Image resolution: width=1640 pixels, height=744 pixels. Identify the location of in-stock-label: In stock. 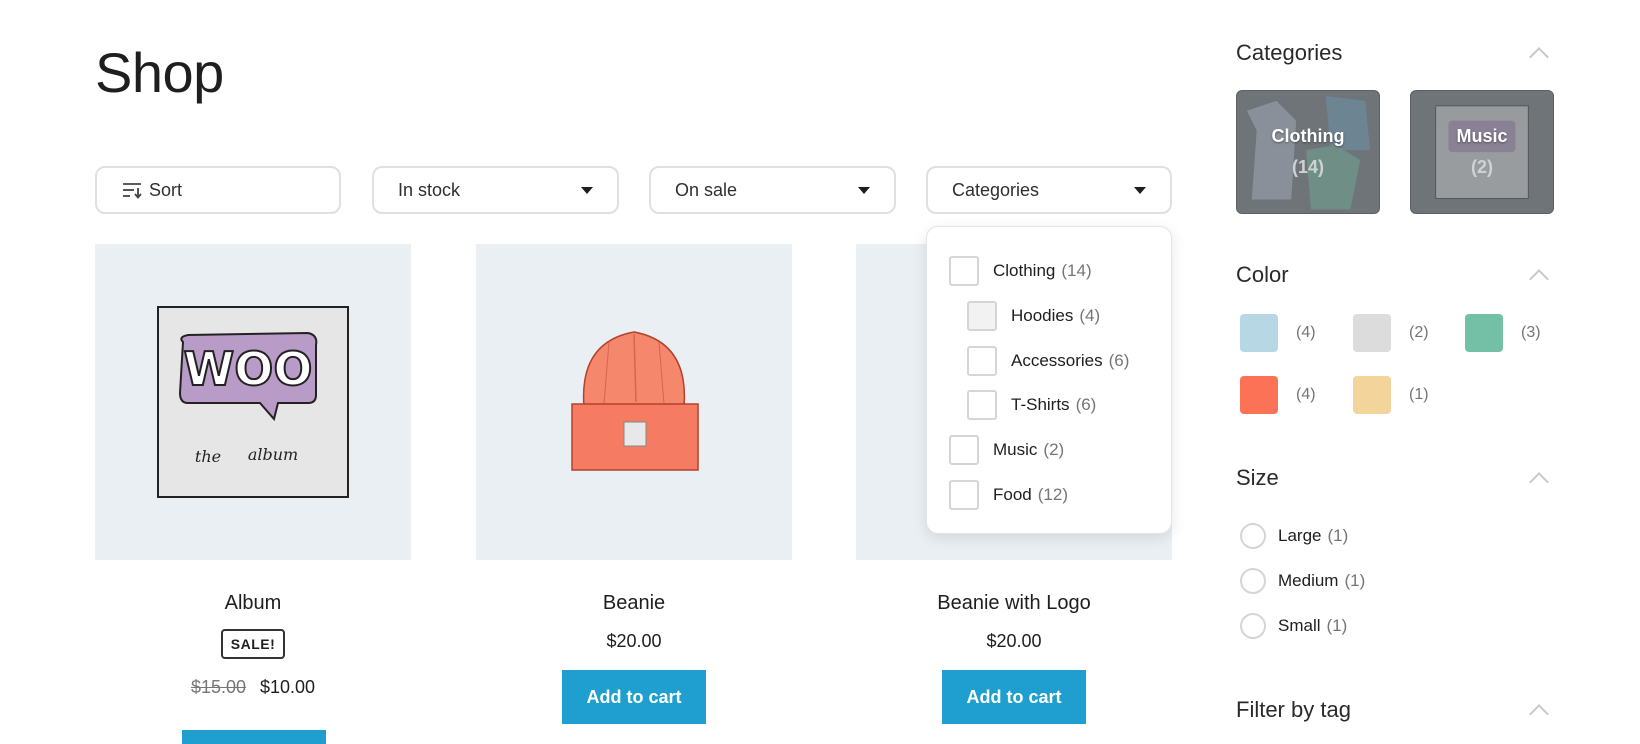
(429, 189).